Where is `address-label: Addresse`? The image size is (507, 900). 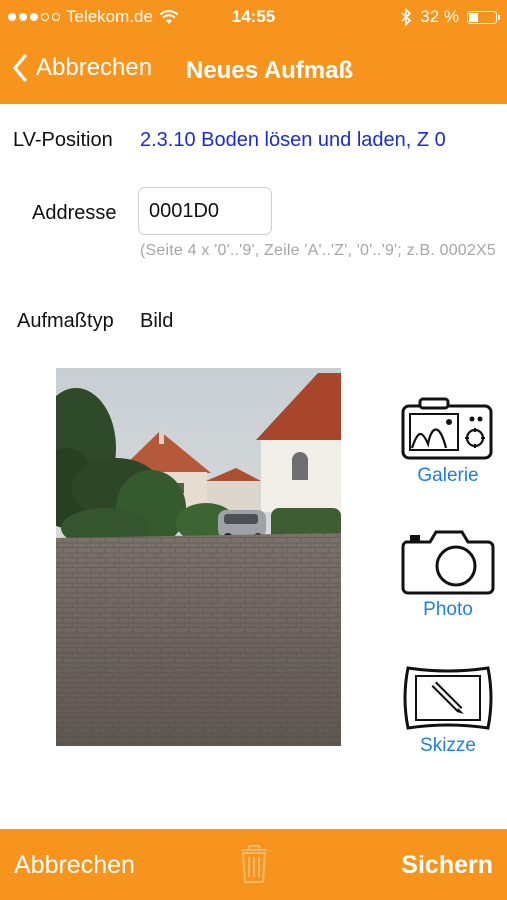
address-label: Addresse is located at coordinates (74, 213).